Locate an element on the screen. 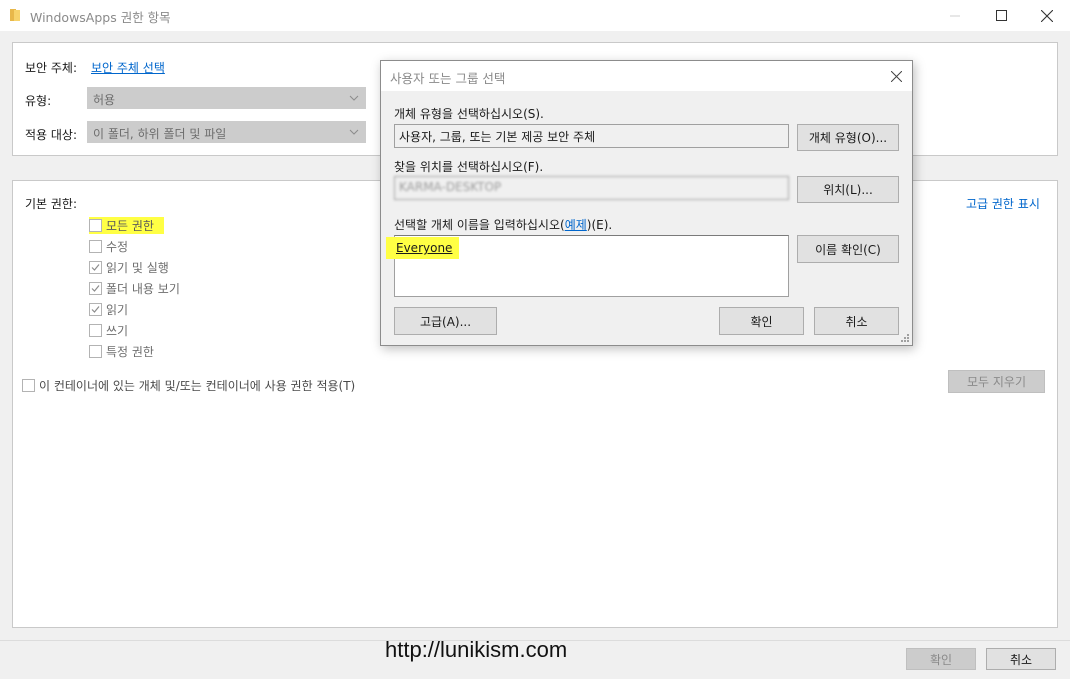  dialog-title-bar: 사용자 또는 그룹 선택 is located at coordinates (646, 76).